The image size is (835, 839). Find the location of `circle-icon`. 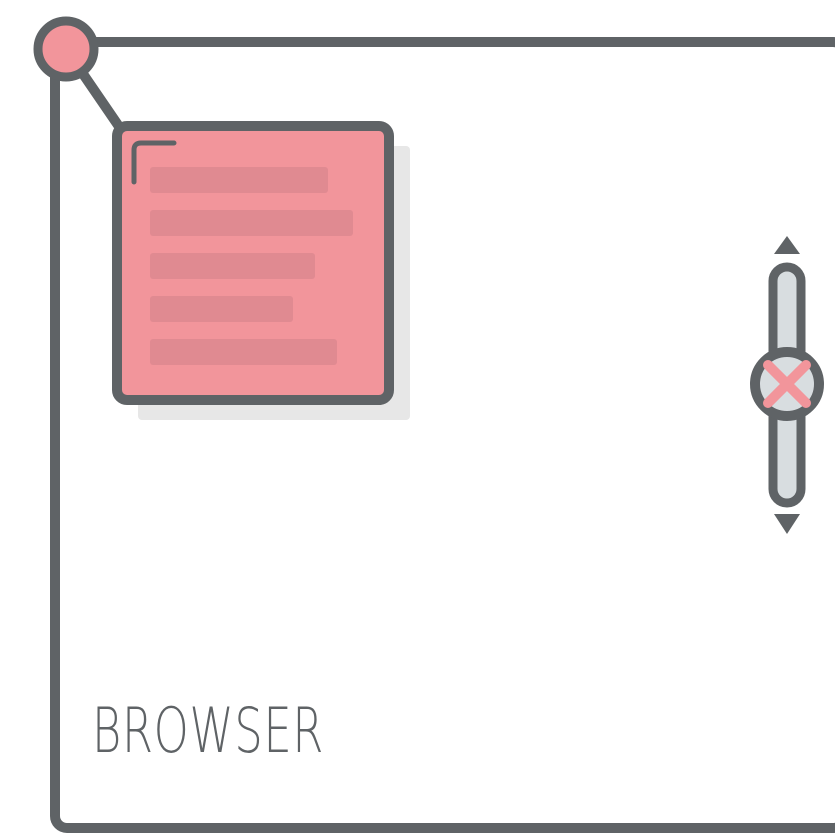

circle-icon is located at coordinates (66, 49).